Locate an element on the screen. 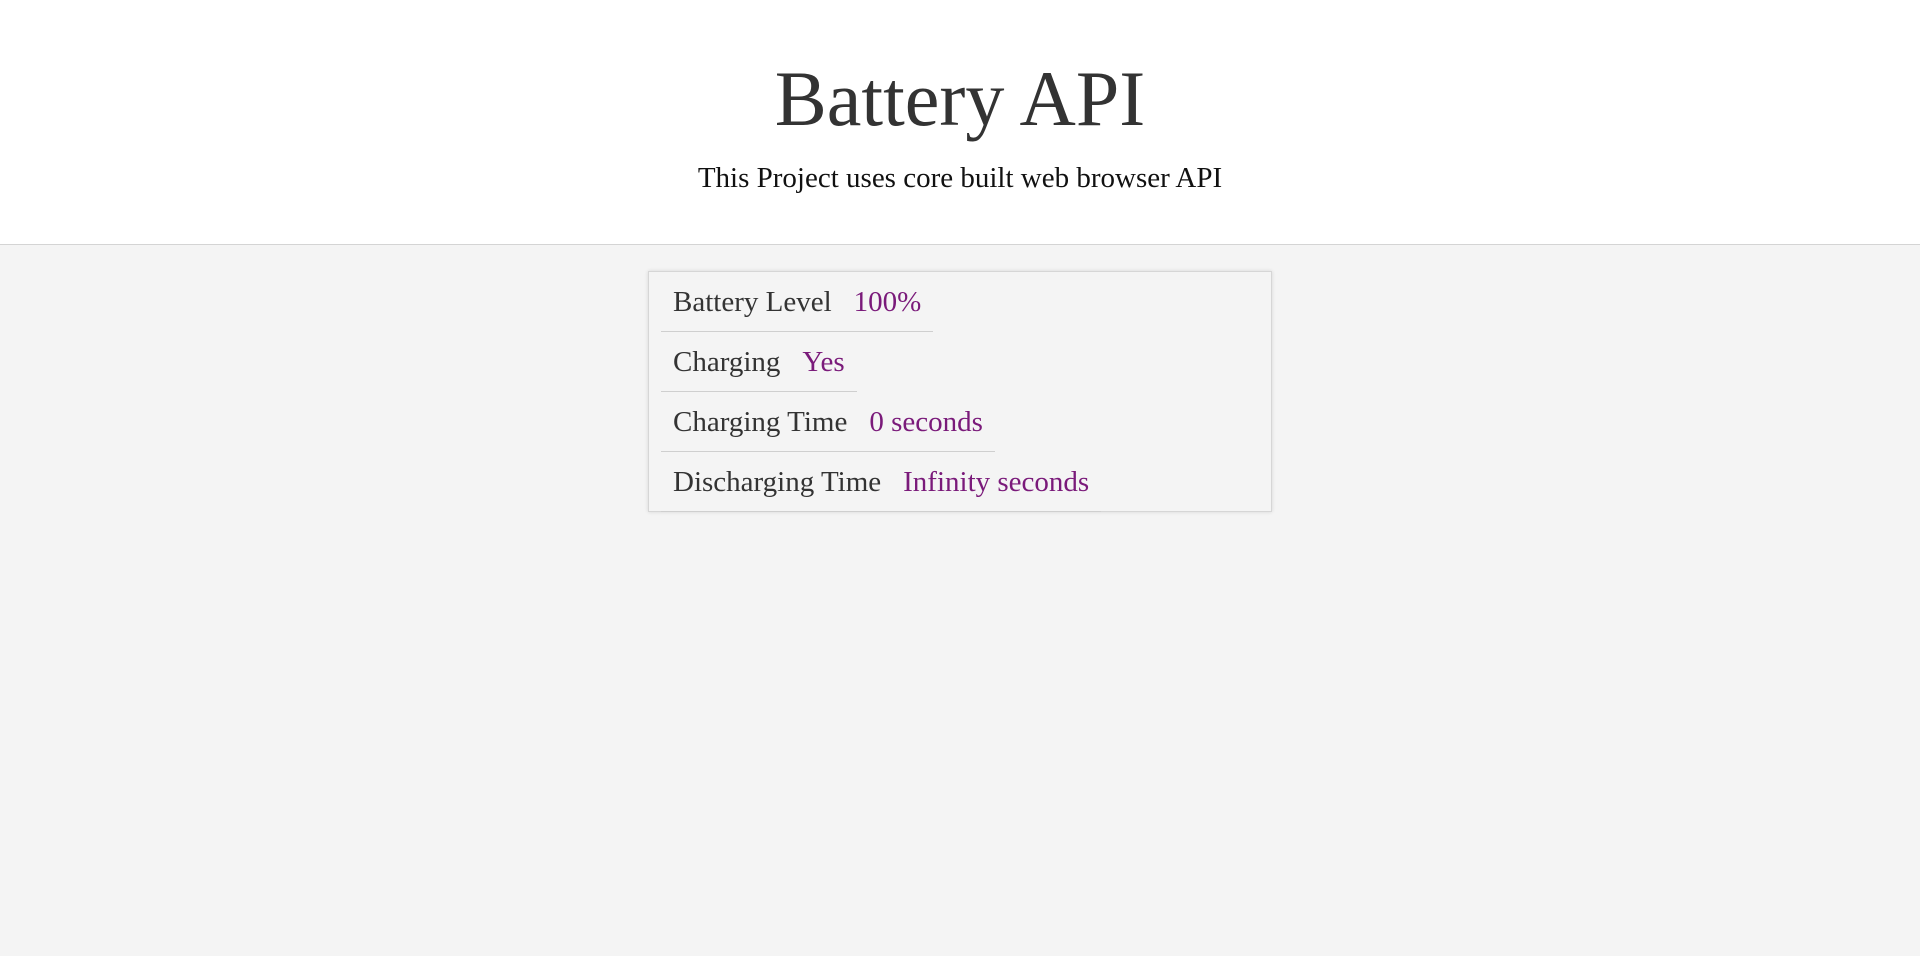 The image size is (1920, 956). charging-value: Yes is located at coordinates (823, 362).